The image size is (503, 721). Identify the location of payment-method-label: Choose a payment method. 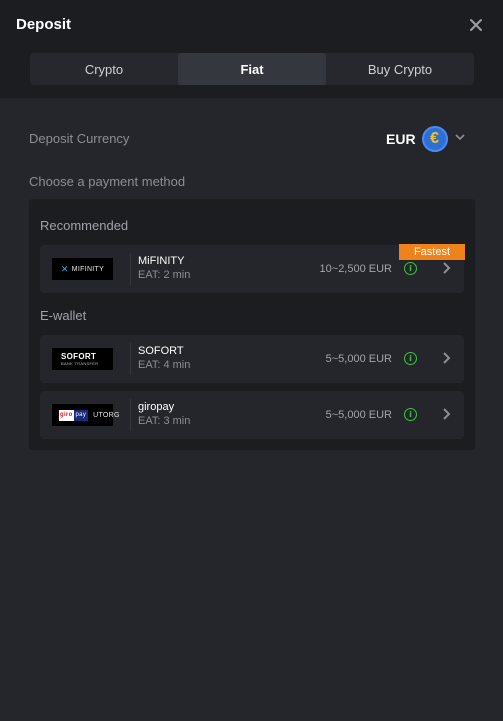
(107, 181).